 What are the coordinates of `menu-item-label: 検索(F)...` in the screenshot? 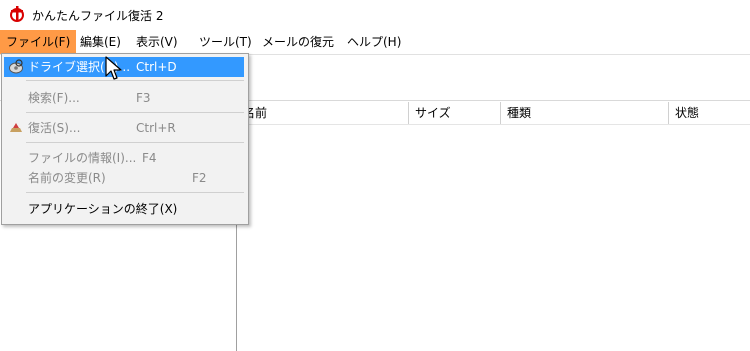 It's located at (54, 98).